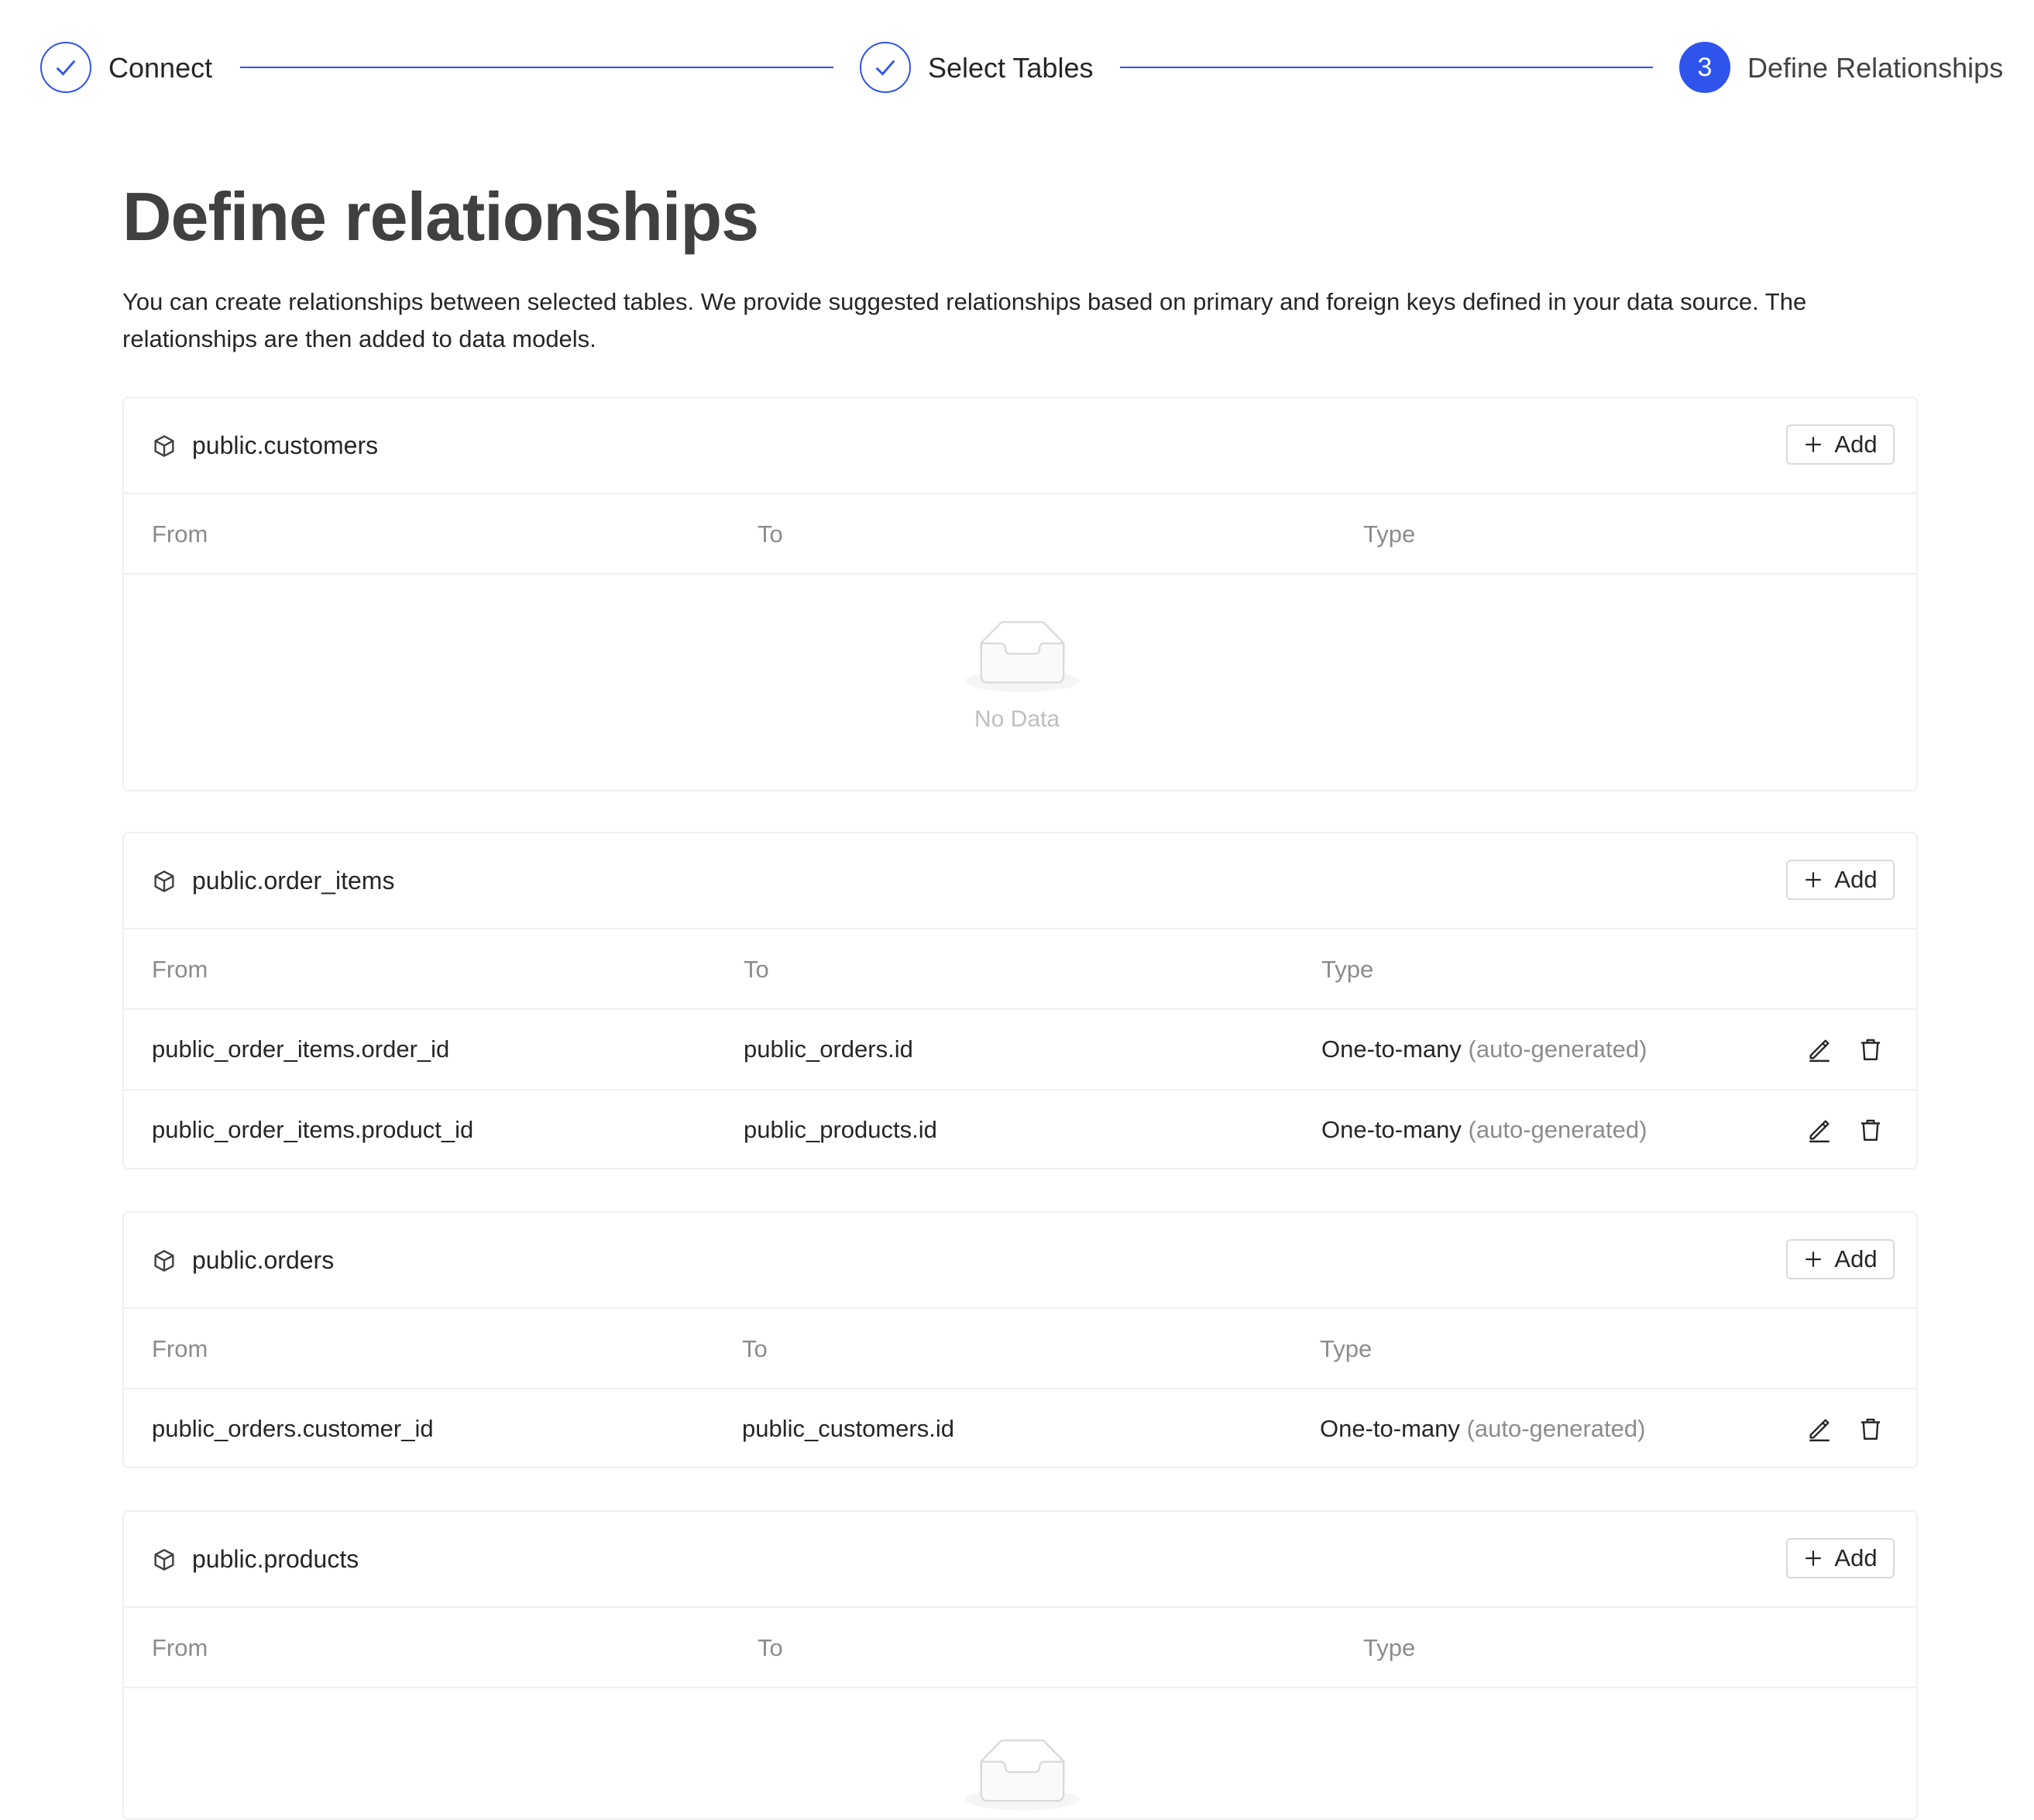 The height and width of the screenshot is (1820, 2034). I want to click on empty-text: No Data, so click(1017, 719).